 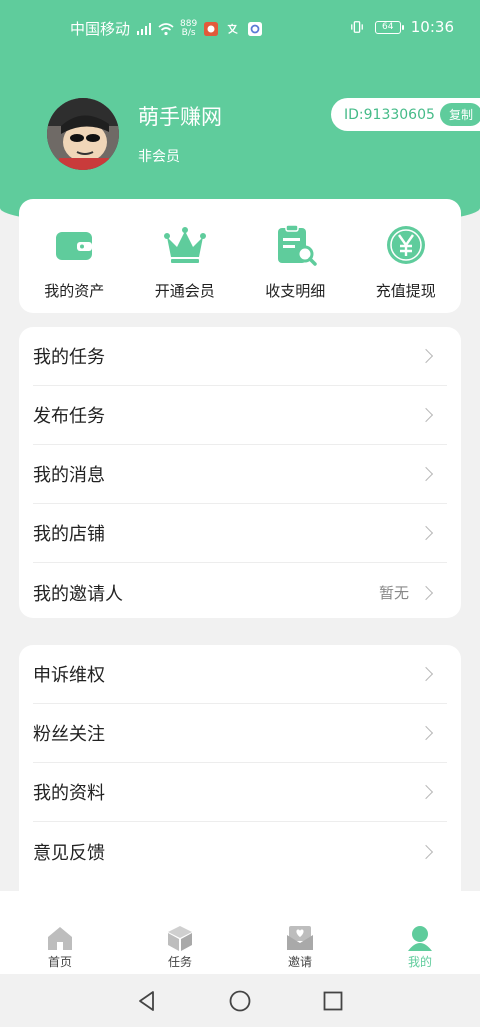 I want to click on net-speed: 889 B/s, so click(x=189, y=28).